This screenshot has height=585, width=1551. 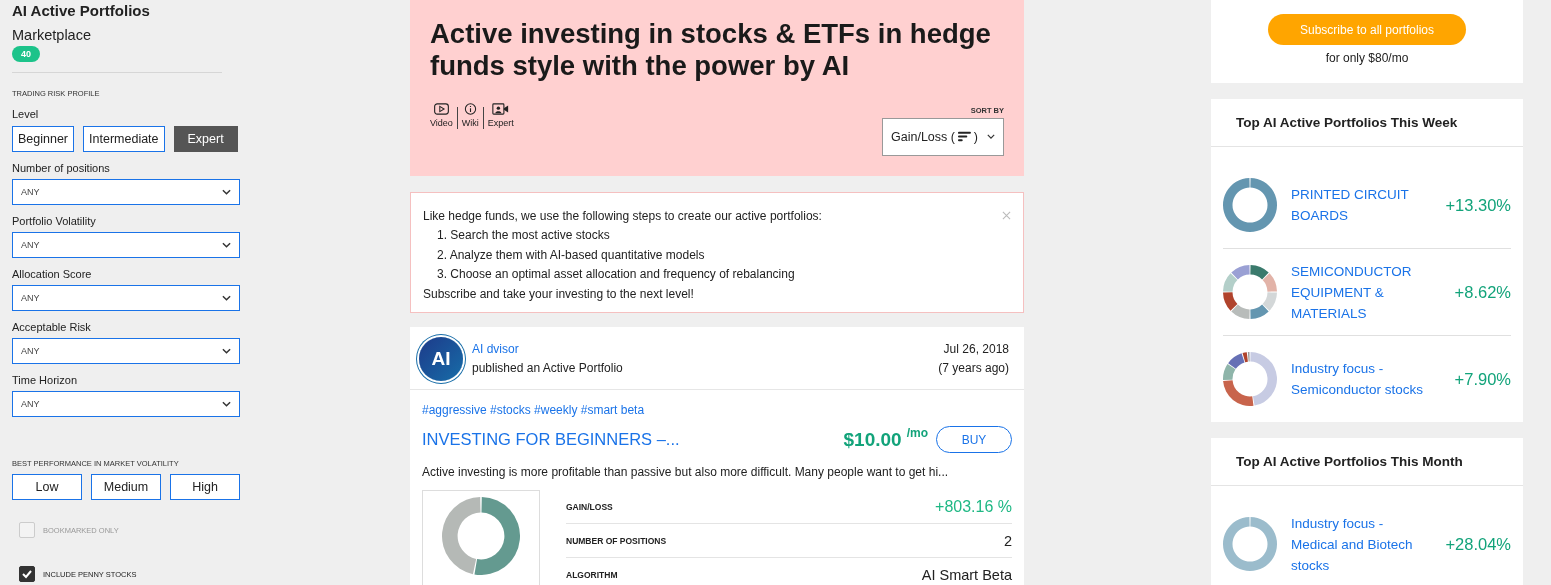 I want to click on hero-link: Expert, so click(x=500, y=115).